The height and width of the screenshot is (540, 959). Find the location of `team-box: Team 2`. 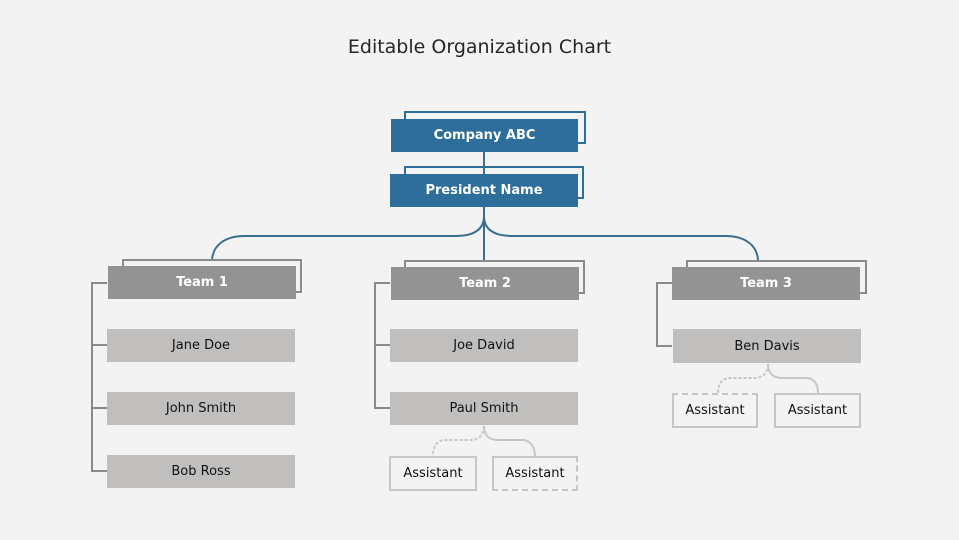

team-box: Team 2 is located at coordinates (485, 283).